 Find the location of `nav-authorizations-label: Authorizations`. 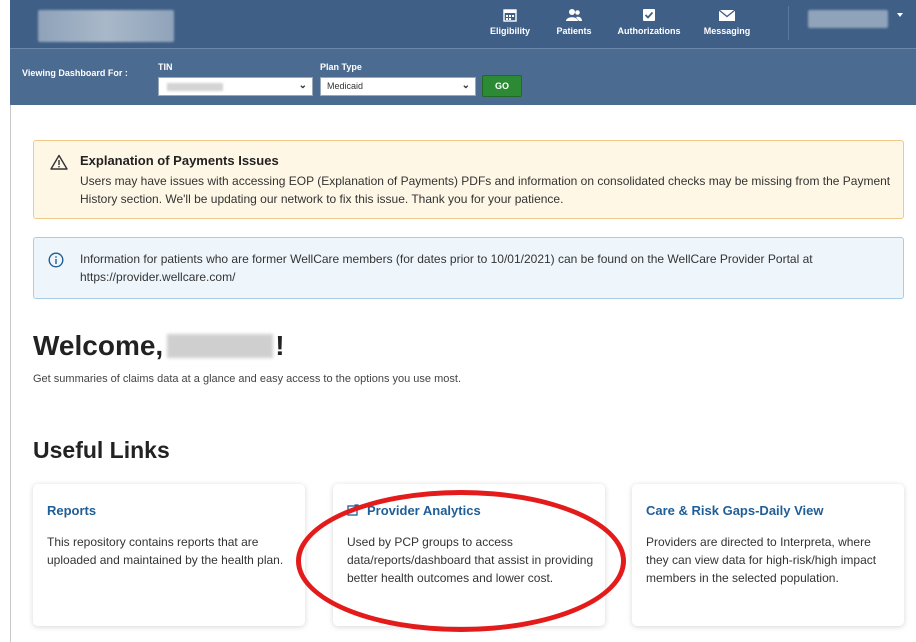

nav-authorizations-label: Authorizations is located at coordinates (649, 31).